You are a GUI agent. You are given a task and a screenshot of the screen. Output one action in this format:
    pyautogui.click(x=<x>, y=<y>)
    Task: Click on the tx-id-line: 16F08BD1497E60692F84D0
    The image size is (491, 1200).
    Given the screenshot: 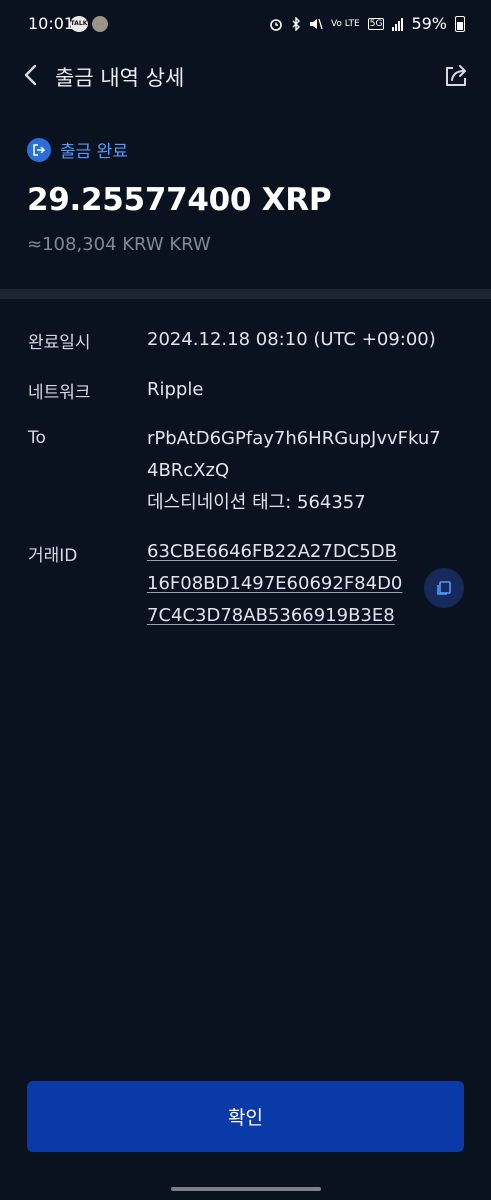 What is the action you would take?
    pyautogui.click(x=274, y=584)
    